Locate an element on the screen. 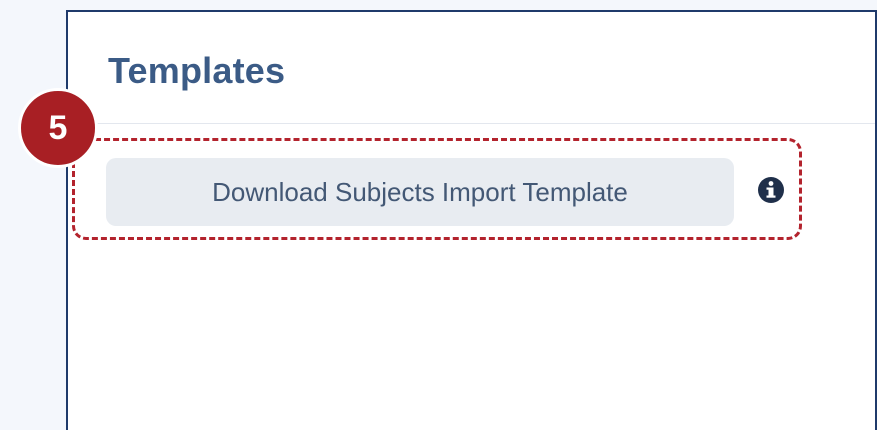 This screenshot has height=430, width=877. info-icon is located at coordinates (771, 190).